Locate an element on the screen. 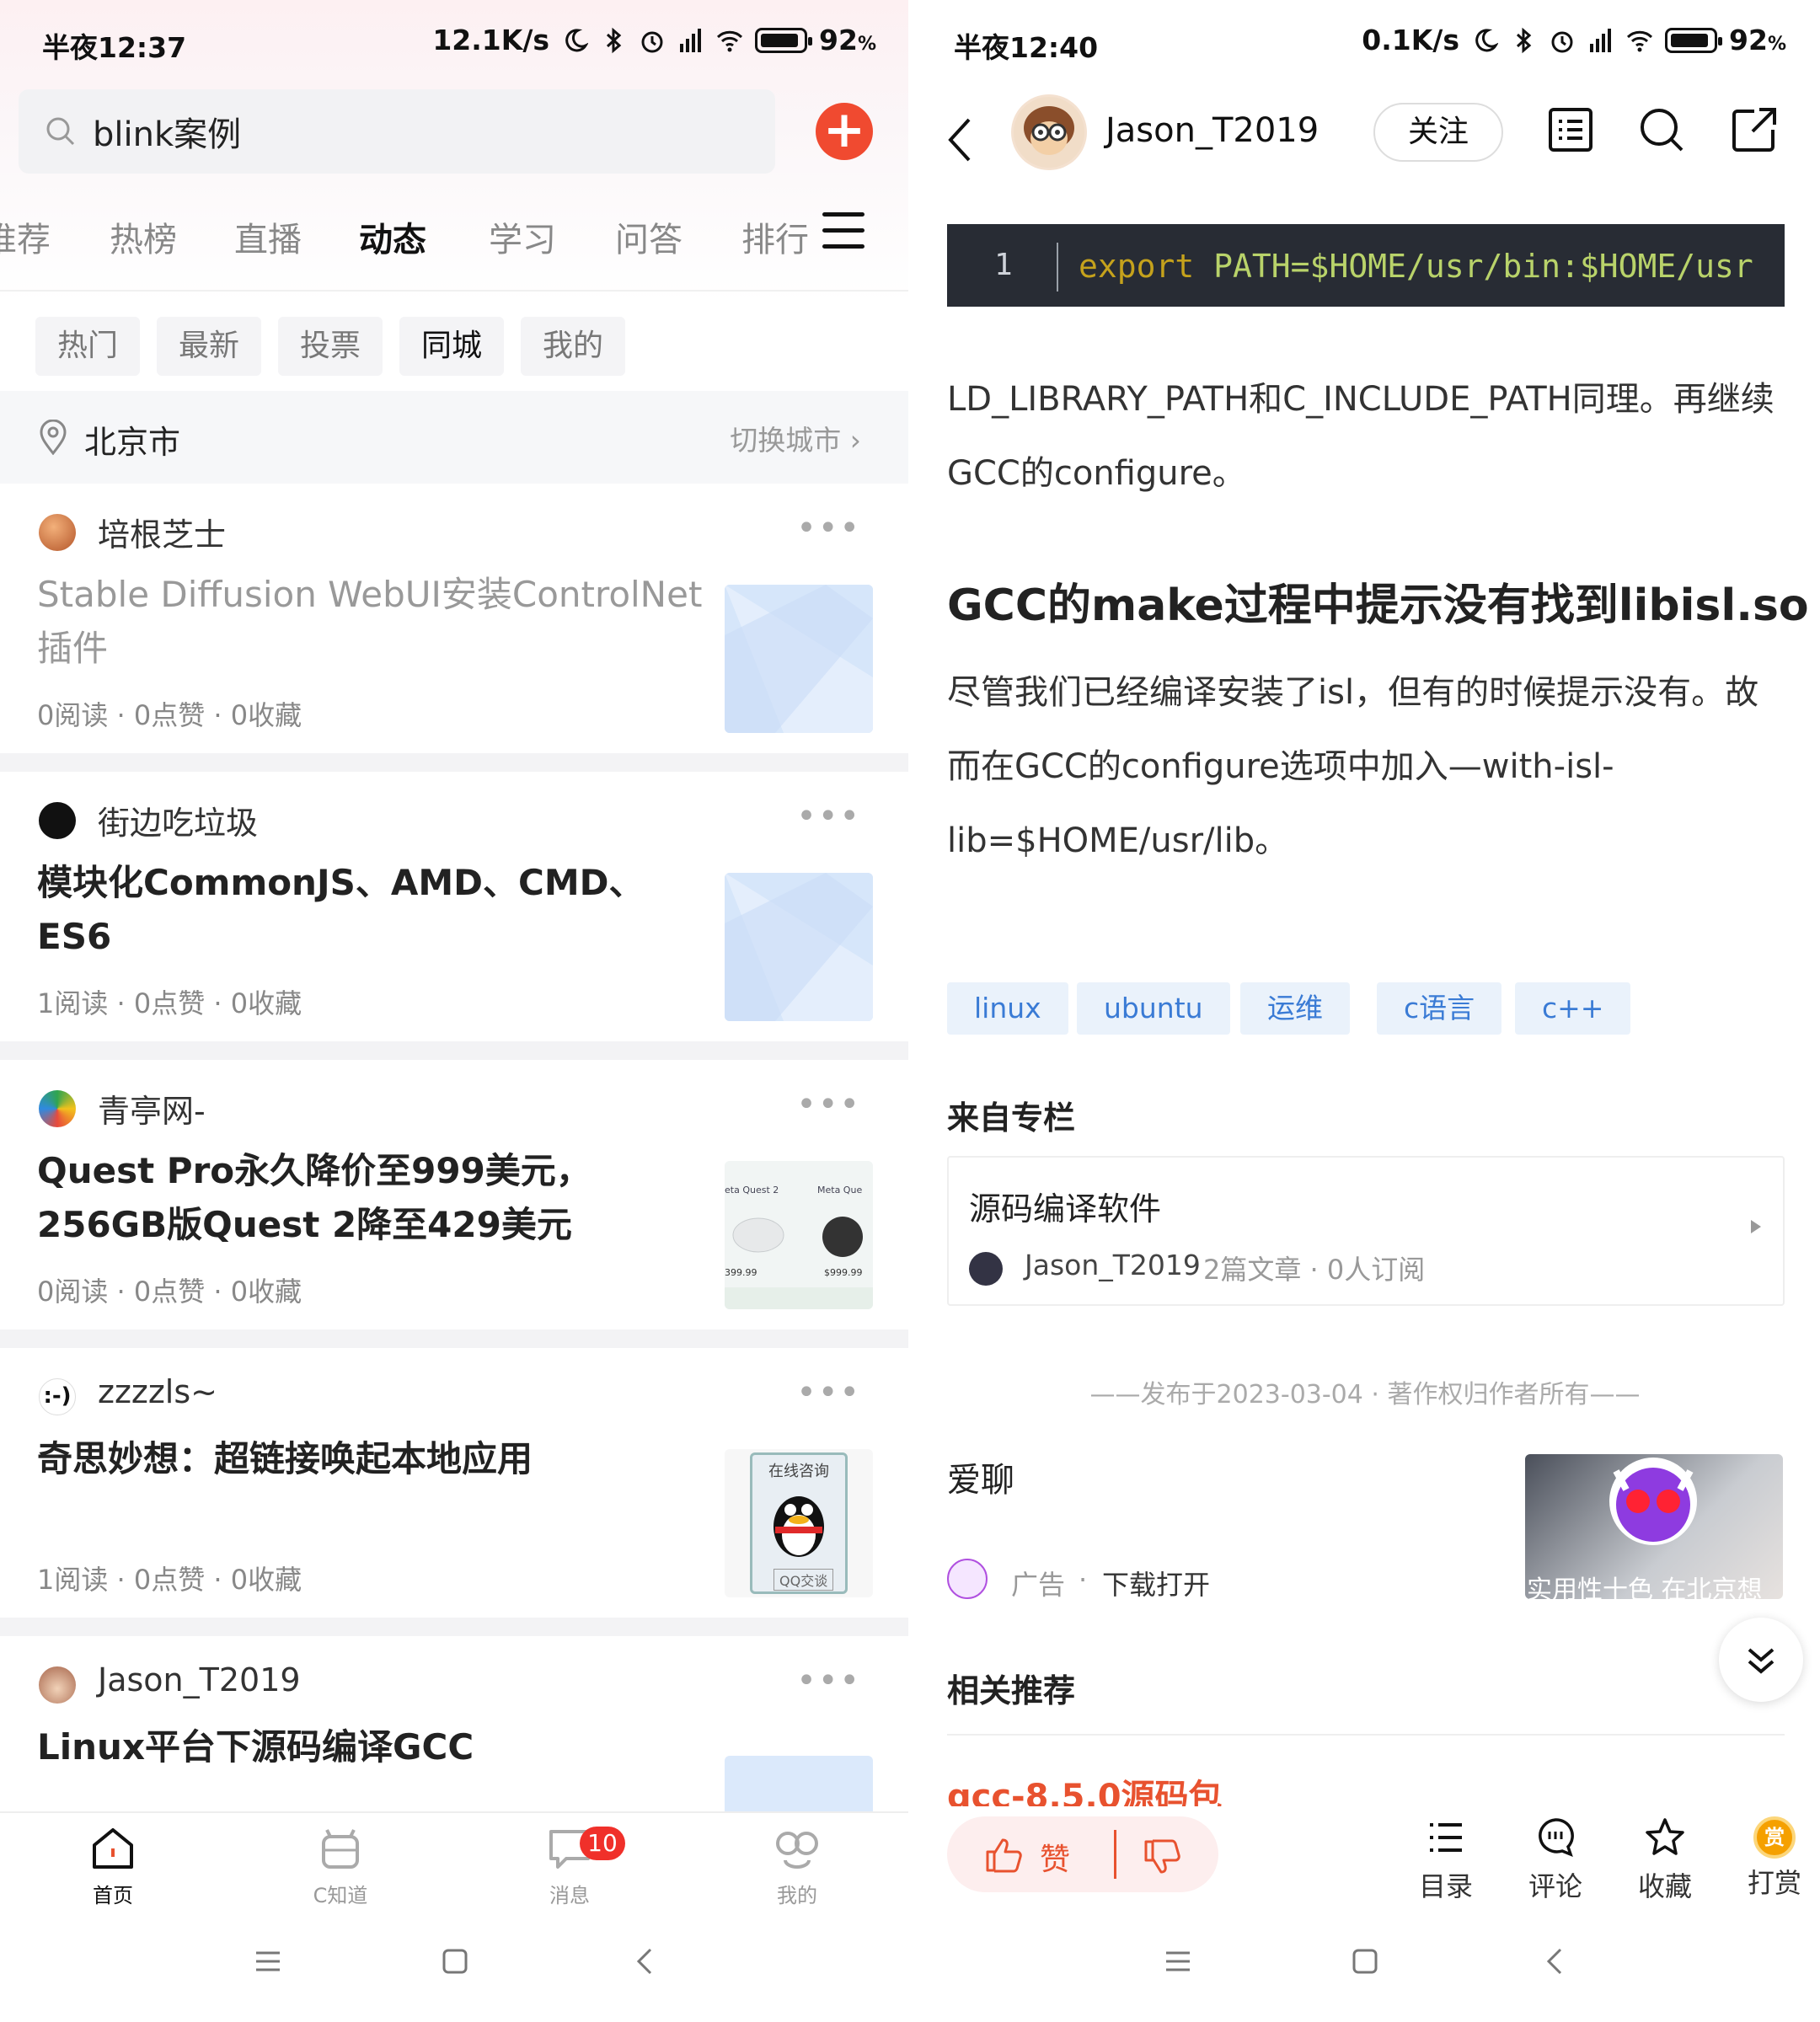 The height and width of the screenshot is (2022, 1820). menu-icon is located at coordinates (843, 231).